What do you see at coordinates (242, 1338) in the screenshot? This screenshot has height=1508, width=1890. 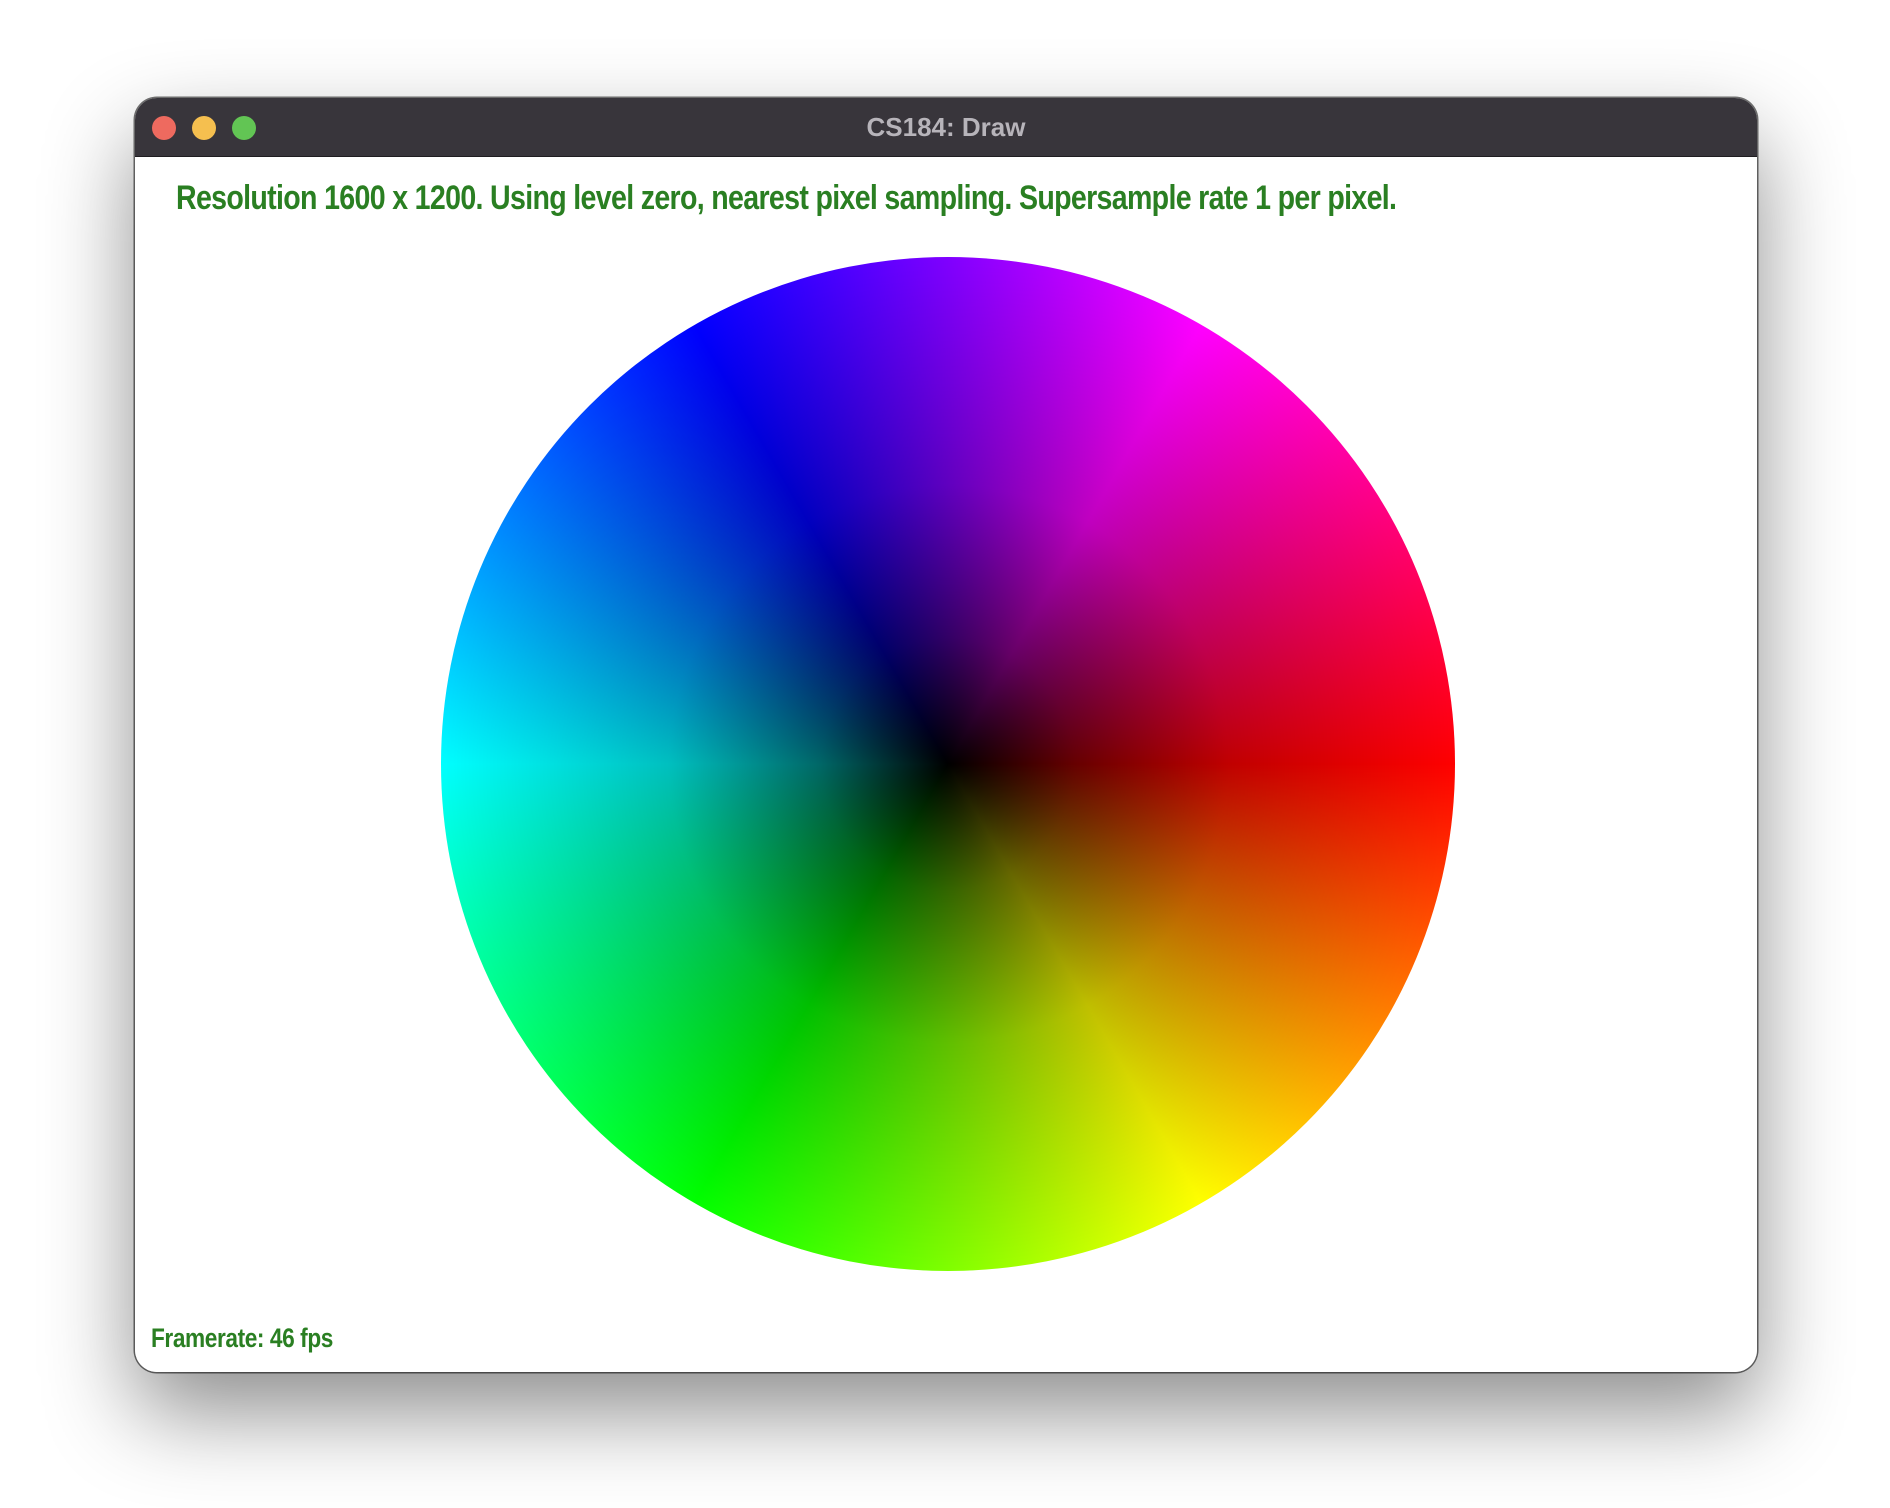 I see `framerate-text: Framerate: 46 fps` at bounding box center [242, 1338].